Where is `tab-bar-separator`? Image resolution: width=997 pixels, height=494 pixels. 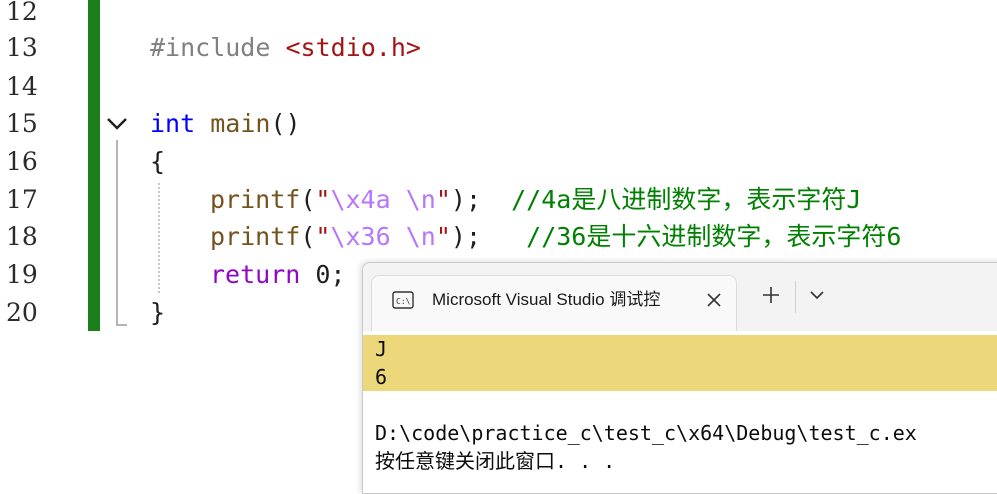
tab-bar-separator is located at coordinates (795, 297).